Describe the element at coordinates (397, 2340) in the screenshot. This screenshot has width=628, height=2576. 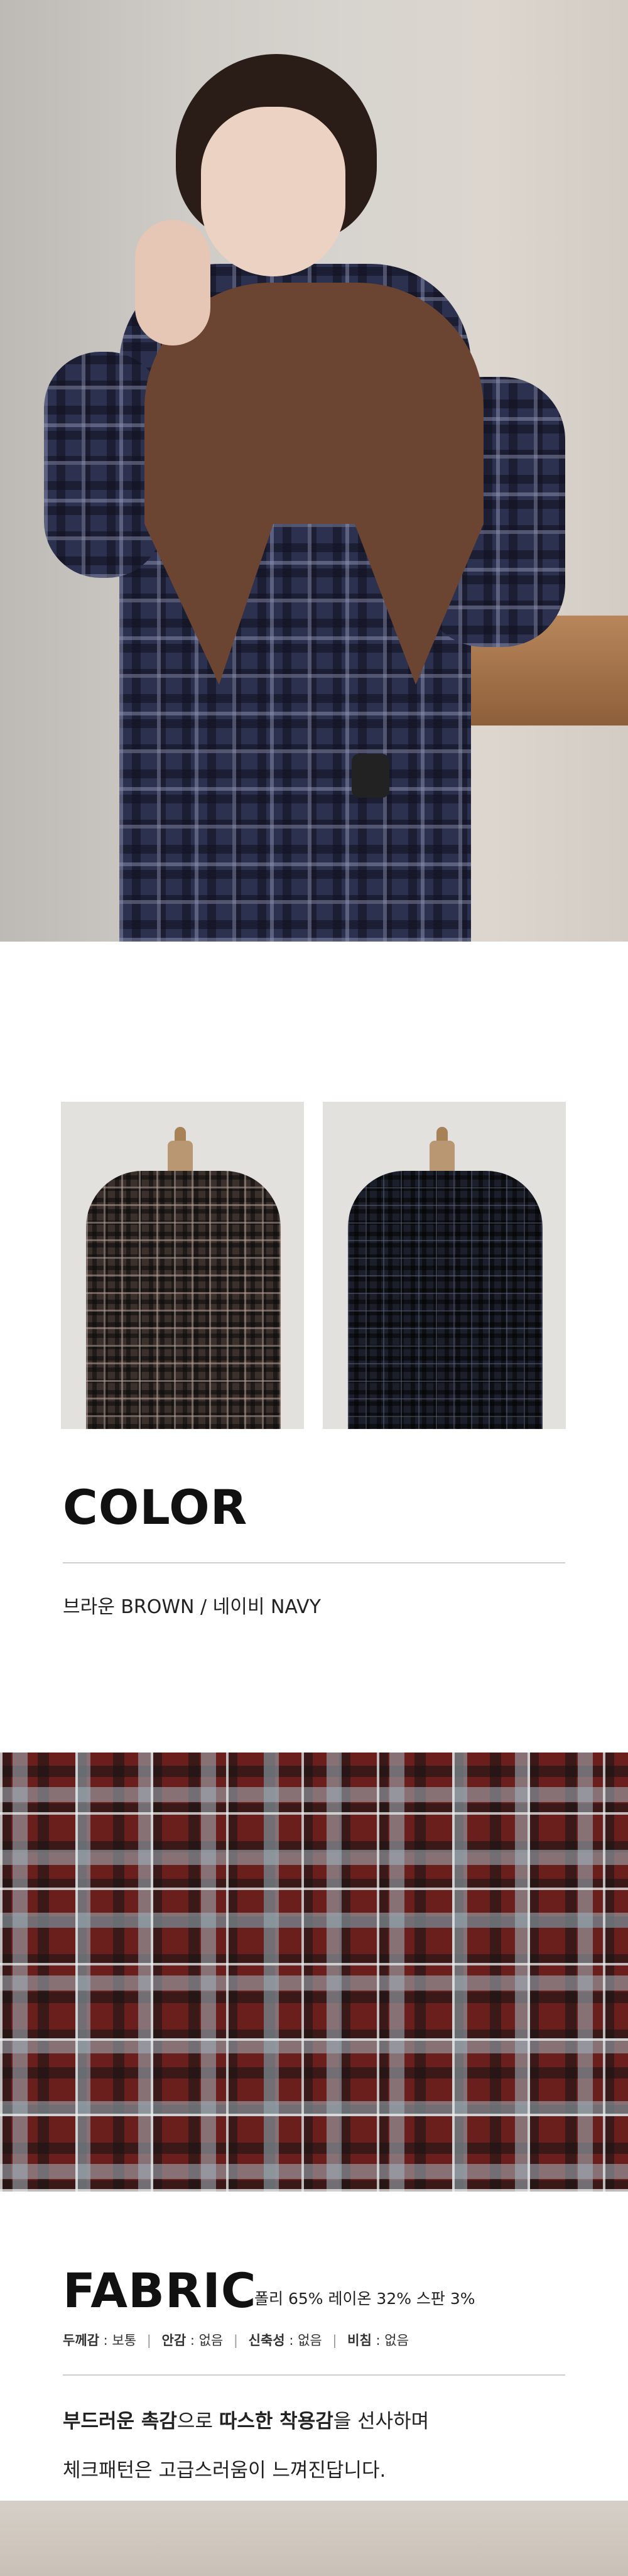
I see `spec-value-sheerness: 없음` at that location.